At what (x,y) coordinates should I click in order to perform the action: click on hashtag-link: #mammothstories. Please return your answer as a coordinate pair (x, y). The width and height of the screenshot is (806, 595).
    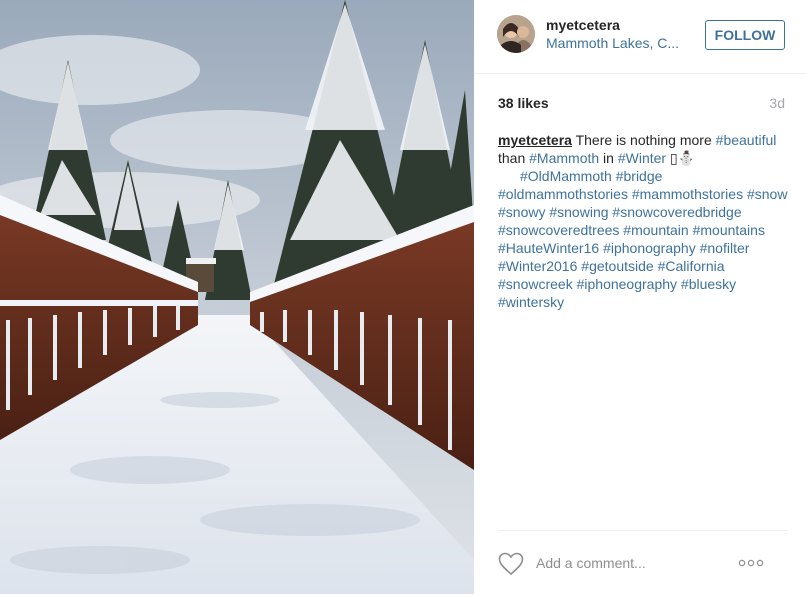
    Looking at the image, I should click on (687, 194).